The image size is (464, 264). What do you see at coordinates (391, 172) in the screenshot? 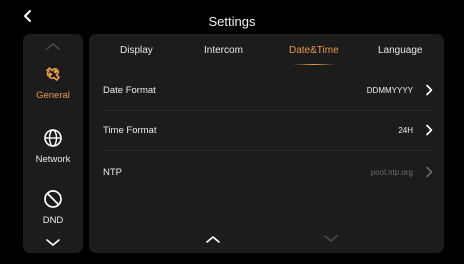
I see `ntp-value: pool.ntp.org` at bounding box center [391, 172].